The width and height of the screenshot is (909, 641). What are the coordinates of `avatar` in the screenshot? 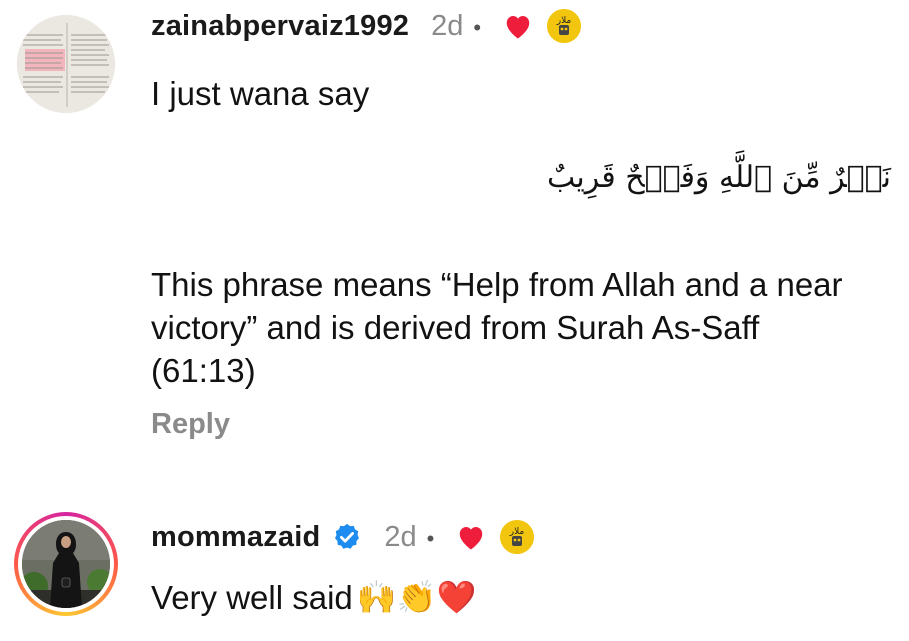 It's located at (66, 64).